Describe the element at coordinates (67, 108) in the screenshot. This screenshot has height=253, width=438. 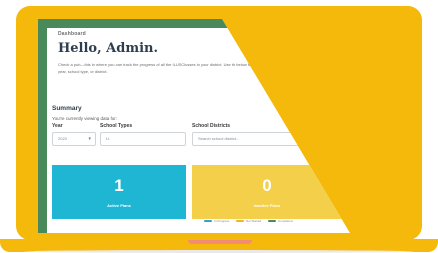
I see `summary-heading: Summary` at that location.